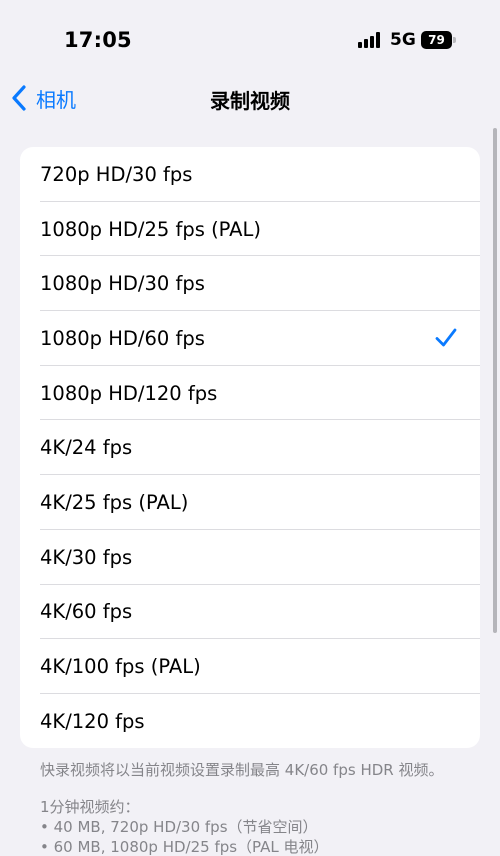 The height and width of the screenshot is (856, 500). I want to click on estimate-item: • 40 MB, 720p HD/30 fps（节省空间）, so click(179, 827).